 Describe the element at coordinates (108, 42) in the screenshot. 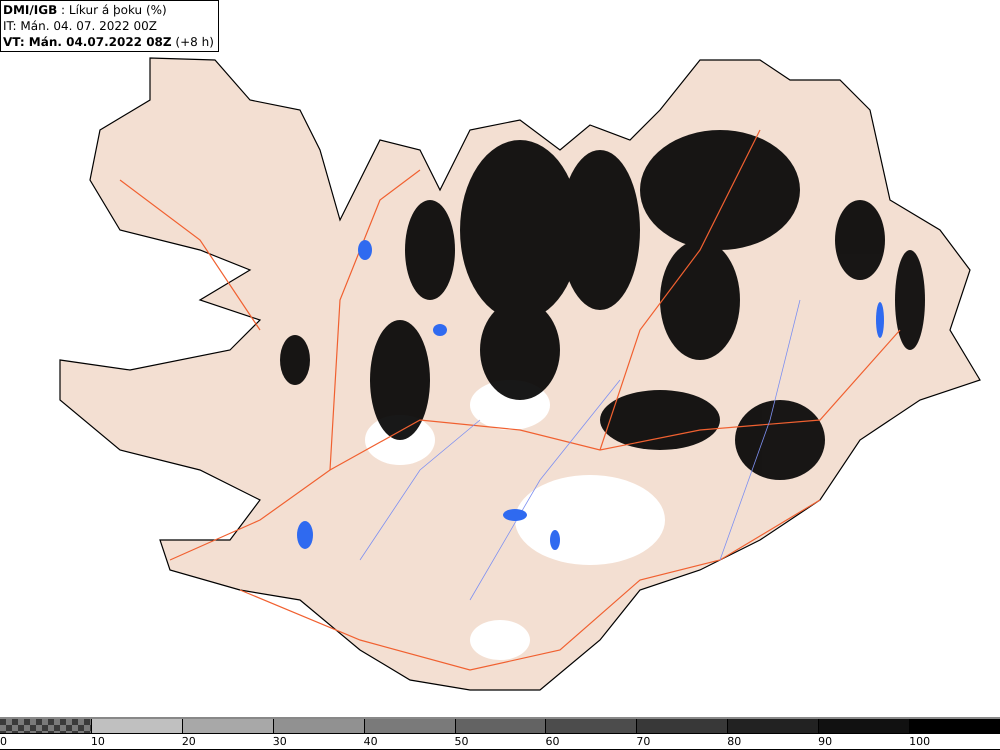

I see `map-title-line: VT: Mán. 04.07.2022 08Z (+8 h)` at that location.